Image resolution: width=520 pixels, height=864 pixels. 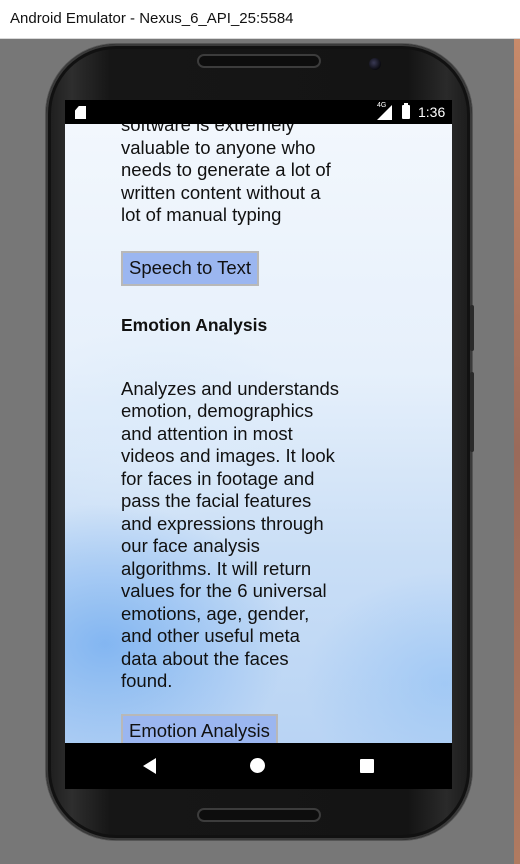 I want to click on home-icon, so click(x=257, y=765).